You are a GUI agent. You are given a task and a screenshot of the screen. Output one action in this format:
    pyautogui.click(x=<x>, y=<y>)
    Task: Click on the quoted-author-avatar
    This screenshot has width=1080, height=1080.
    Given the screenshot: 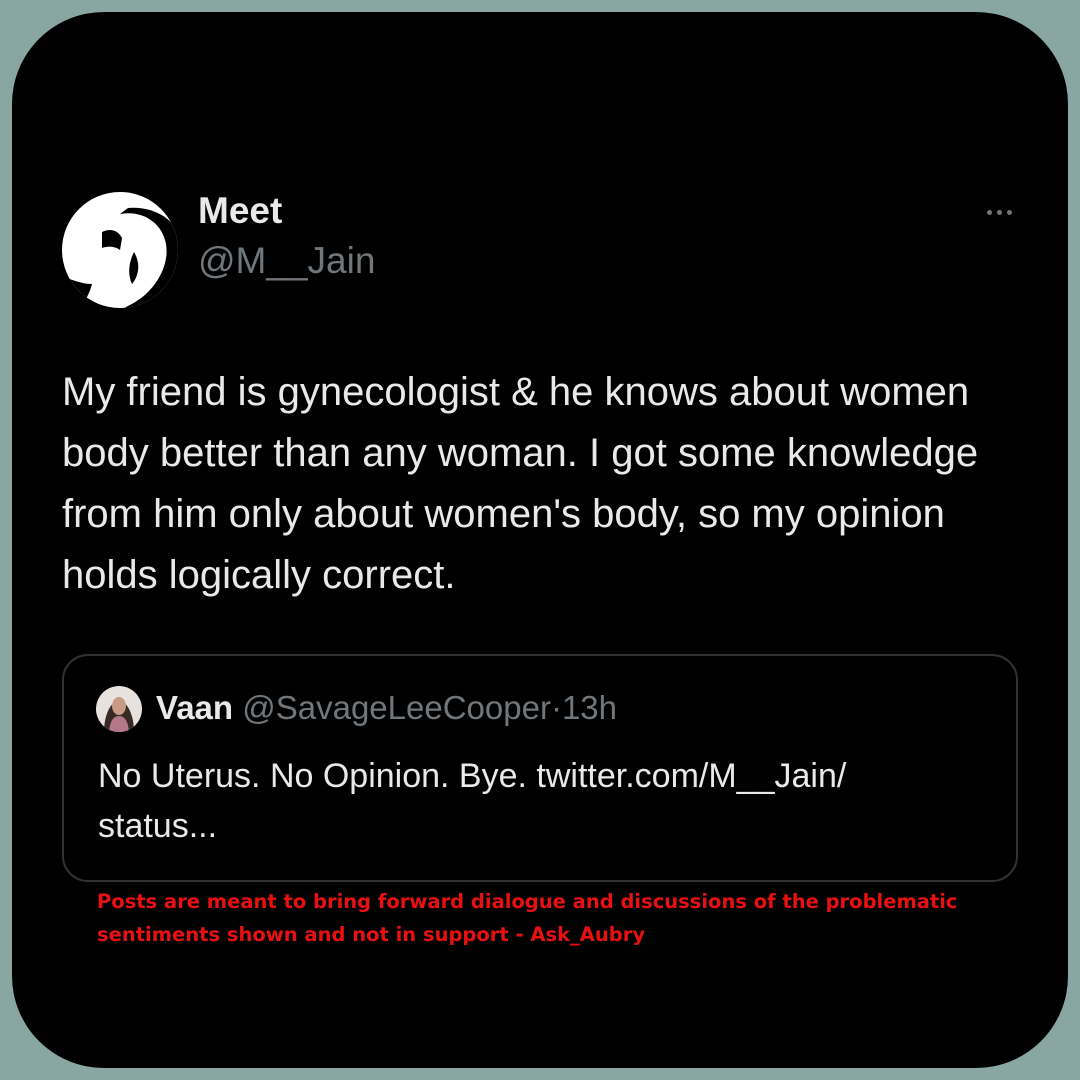 What is the action you would take?
    pyautogui.click(x=119, y=709)
    